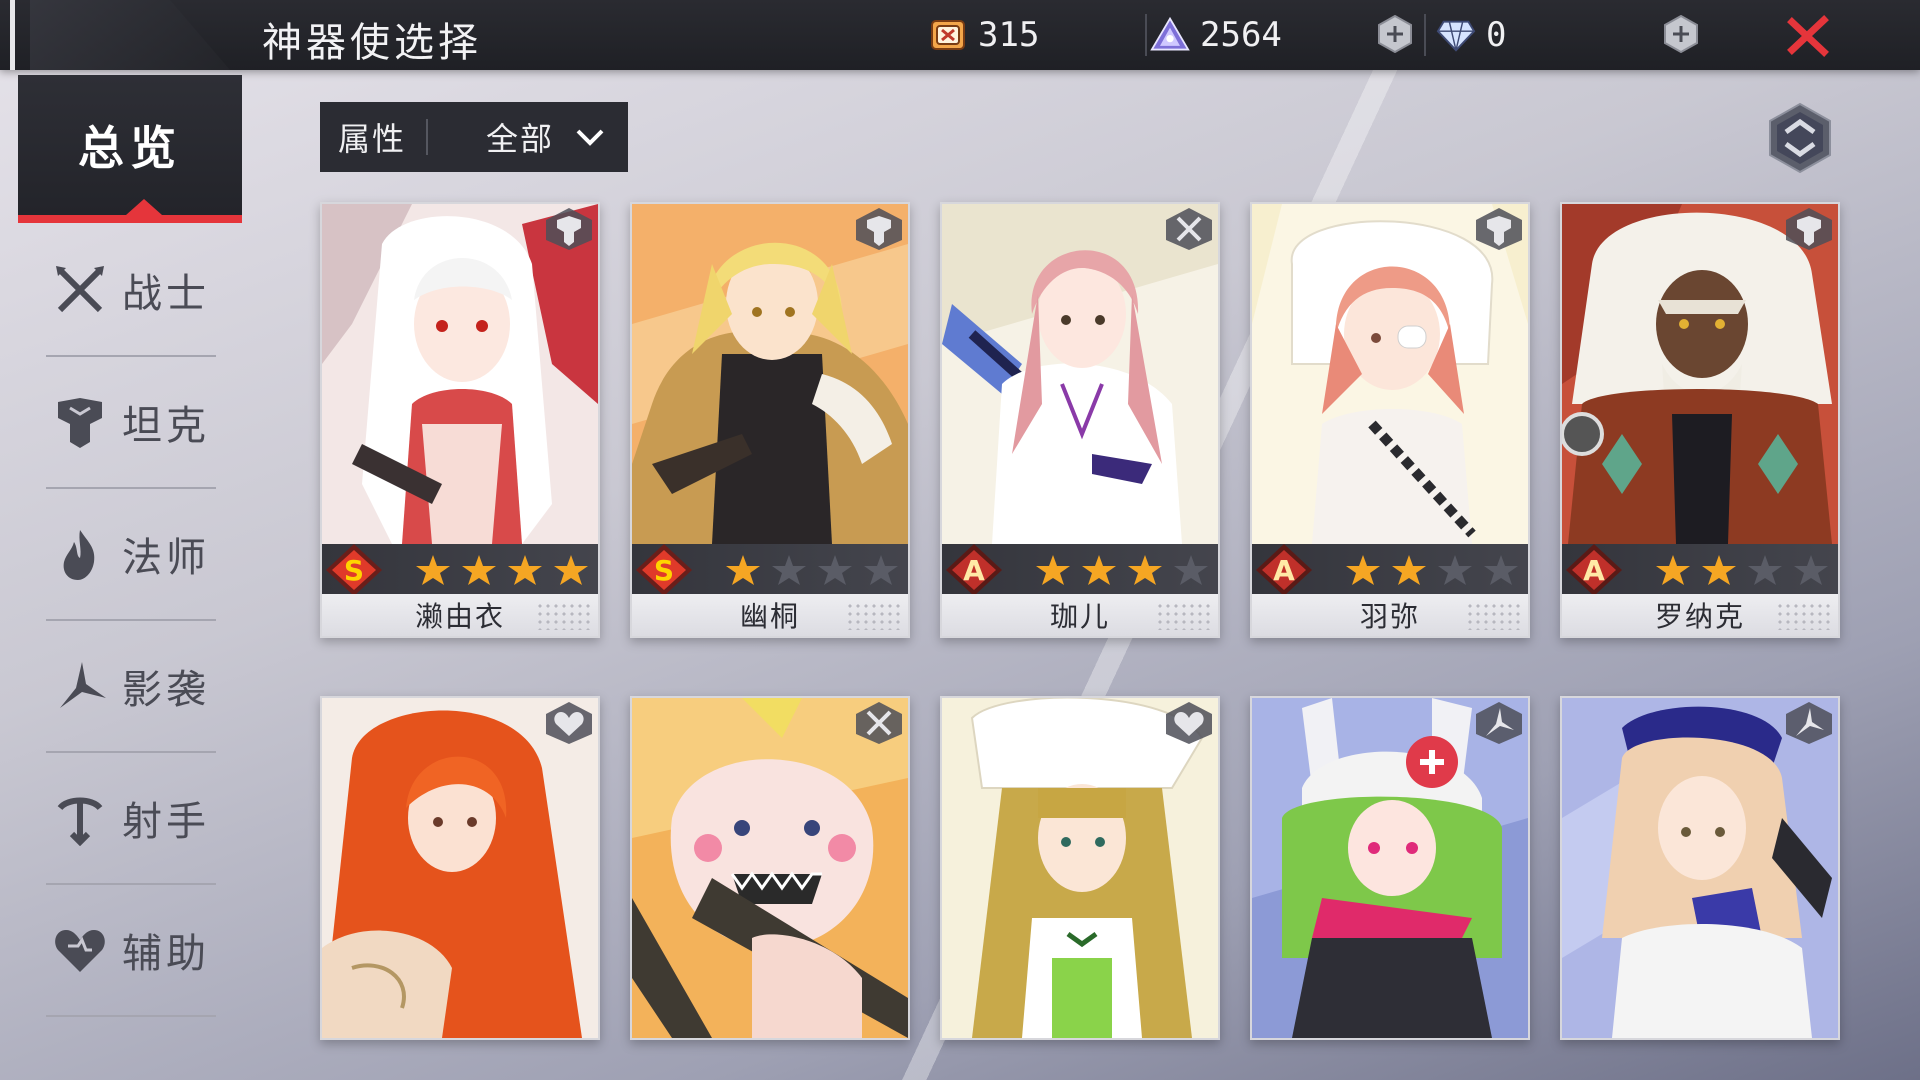 The height and width of the screenshot is (1080, 1920). I want to click on hero-name-bar: 罗纳克, so click(1700, 615).